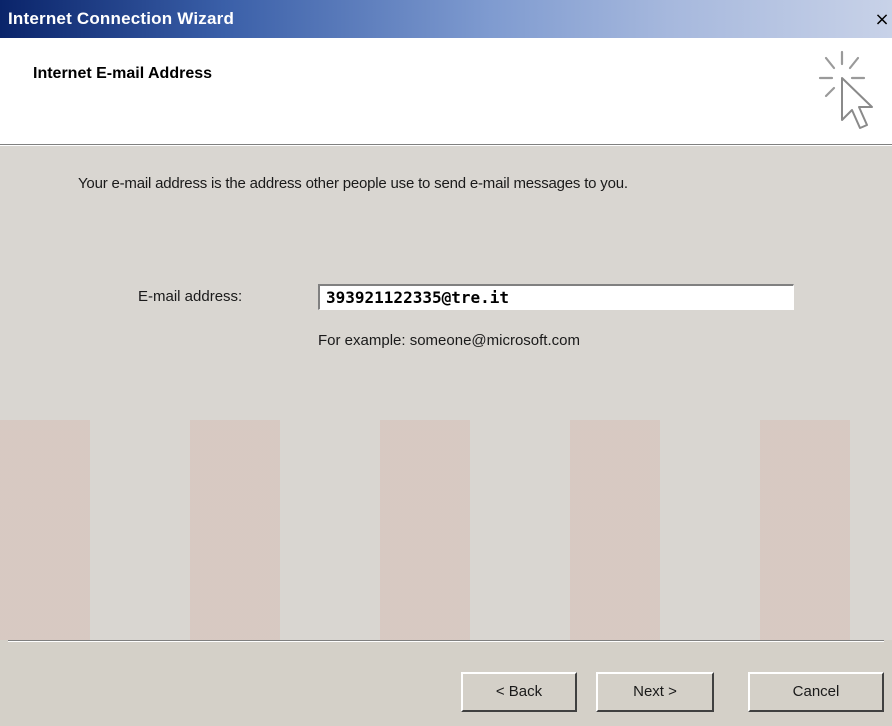 This screenshot has width=892, height=726. Describe the element at coordinates (121, 18) in the screenshot. I see `window-title: Internet Connection Wizard` at that location.